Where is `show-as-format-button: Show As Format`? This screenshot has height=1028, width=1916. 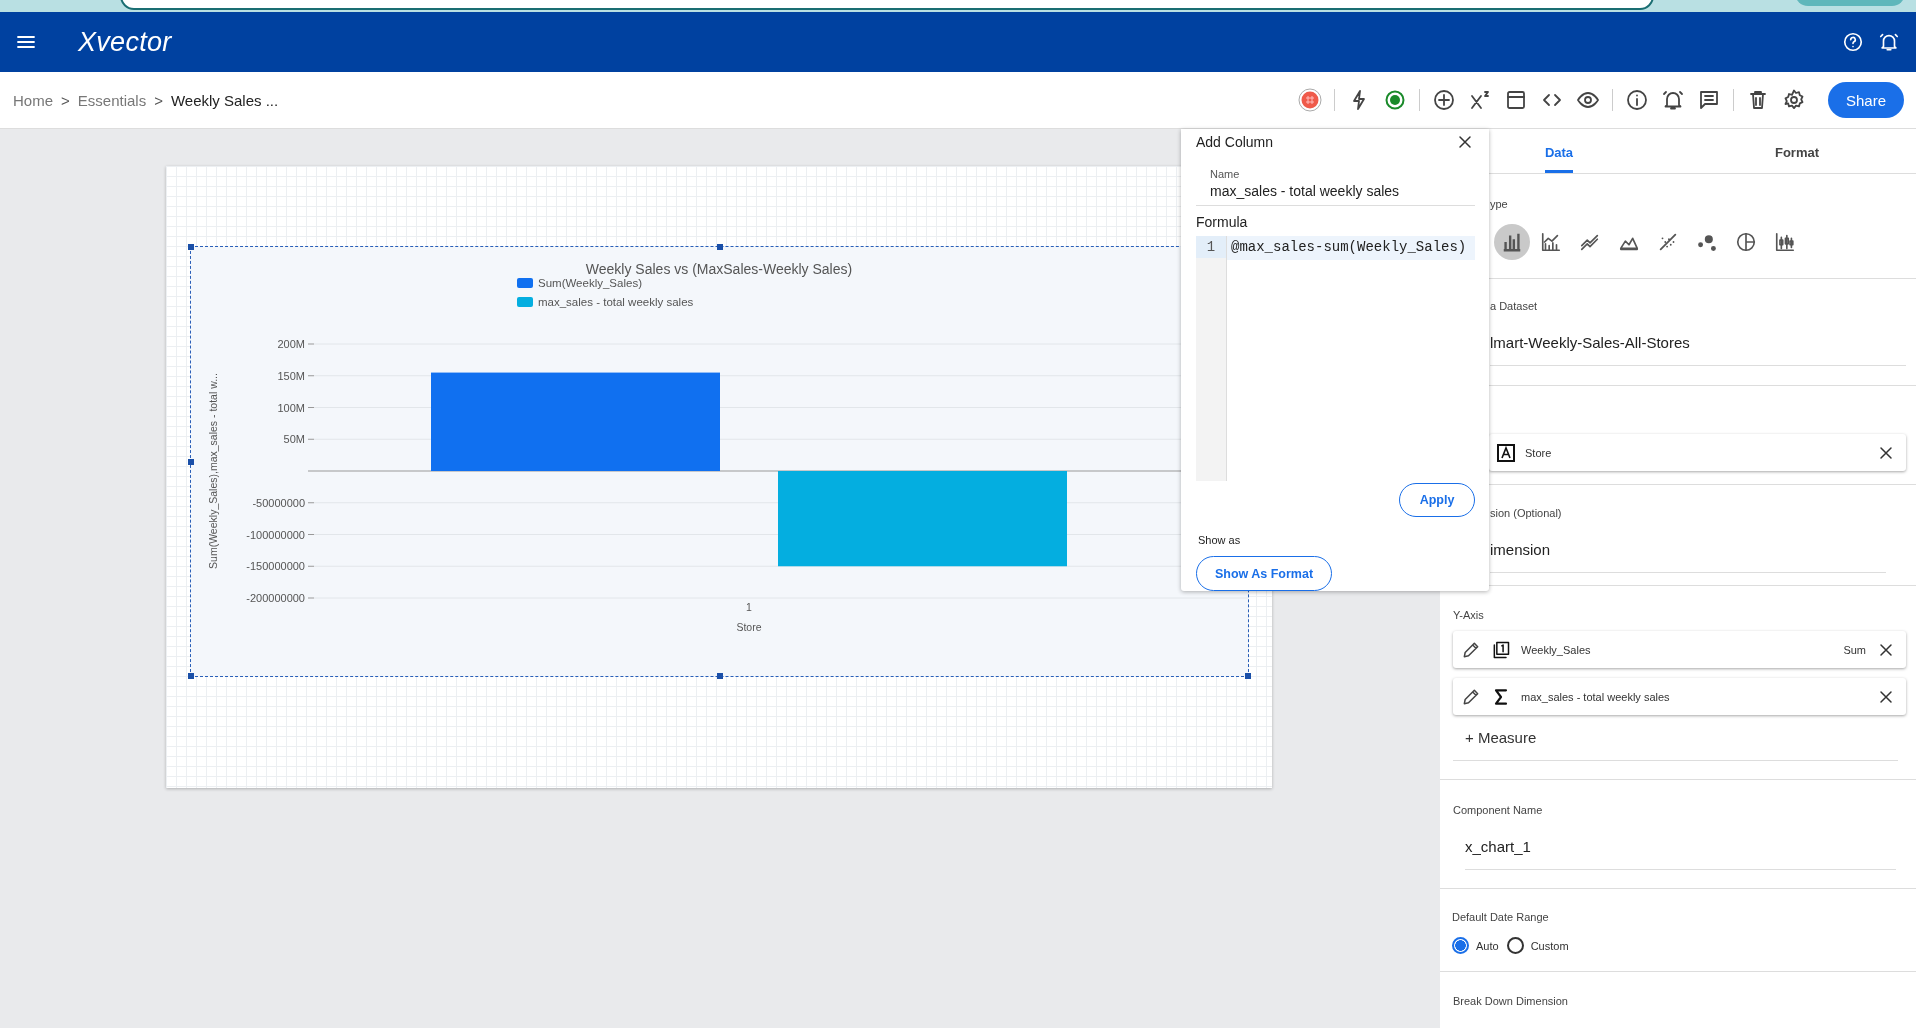 show-as-format-button: Show As Format is located at coordinates (1264, 573).